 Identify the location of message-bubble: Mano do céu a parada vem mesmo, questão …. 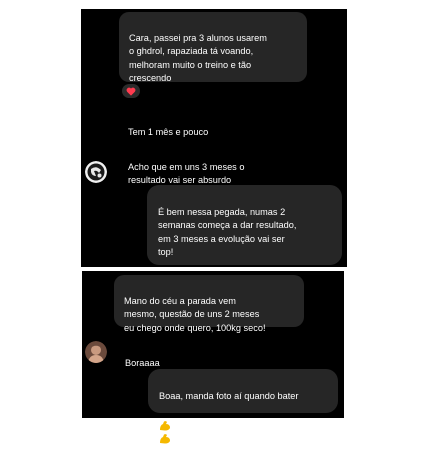
(209, 304).